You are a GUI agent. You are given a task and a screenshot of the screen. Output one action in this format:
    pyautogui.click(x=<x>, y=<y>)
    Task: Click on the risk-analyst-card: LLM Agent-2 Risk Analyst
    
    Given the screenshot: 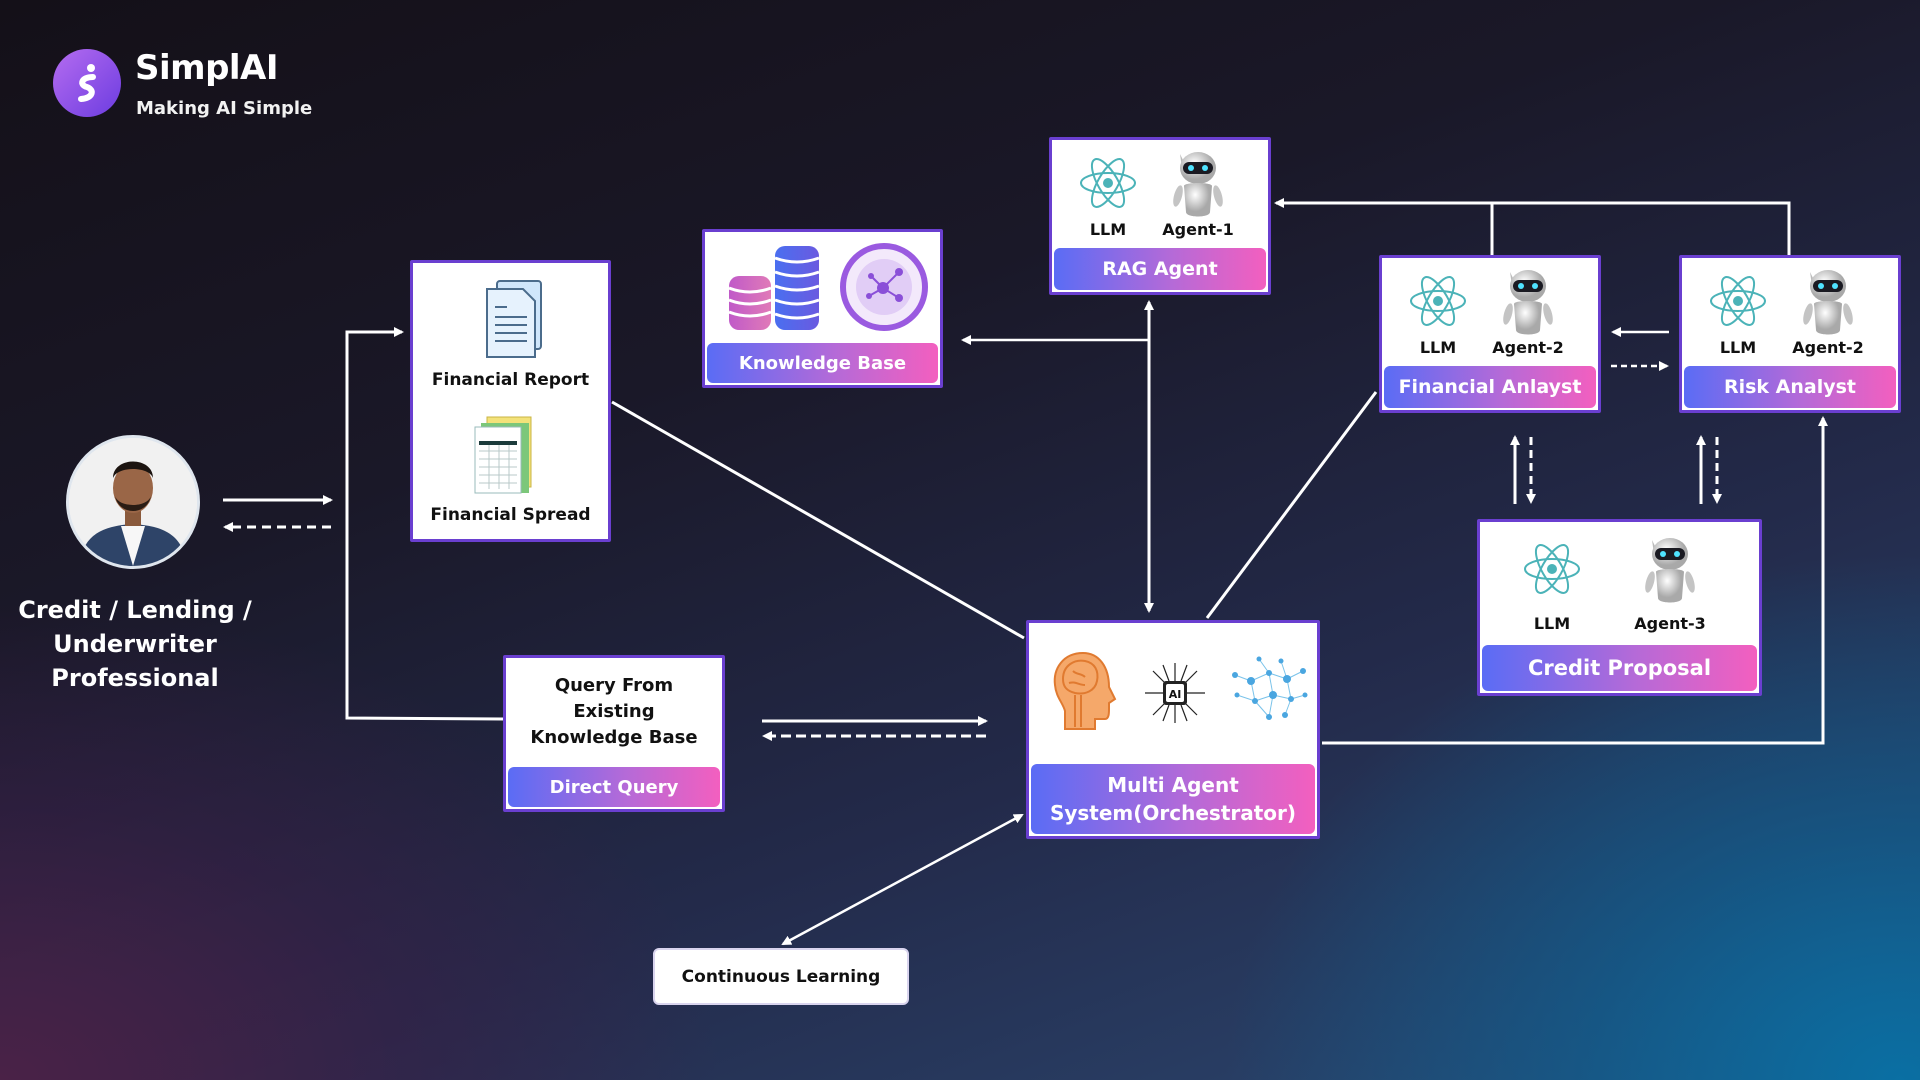 What is the action you would take?
    pyautogui.click(x=1790, y=334)
    